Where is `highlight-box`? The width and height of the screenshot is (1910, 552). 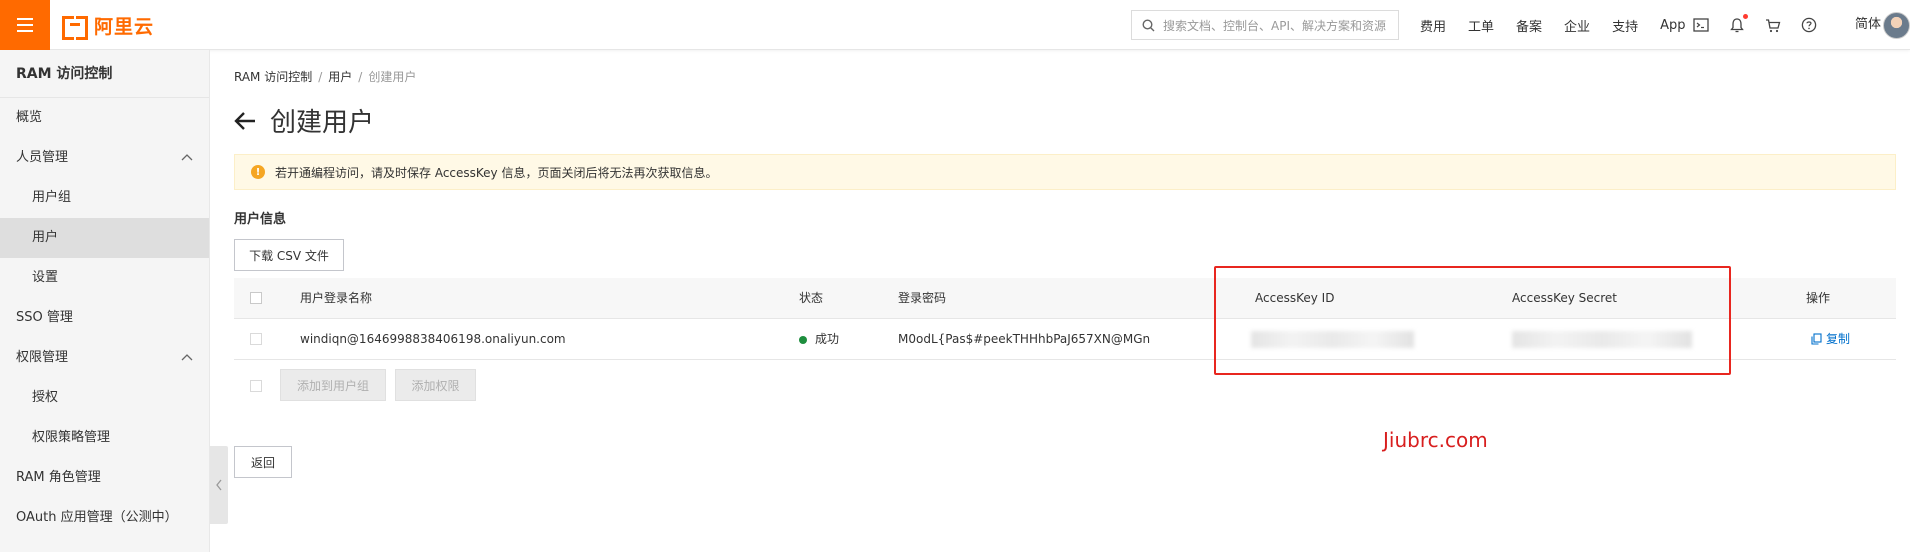
highlight-box is located at coordinates (1472, 320).